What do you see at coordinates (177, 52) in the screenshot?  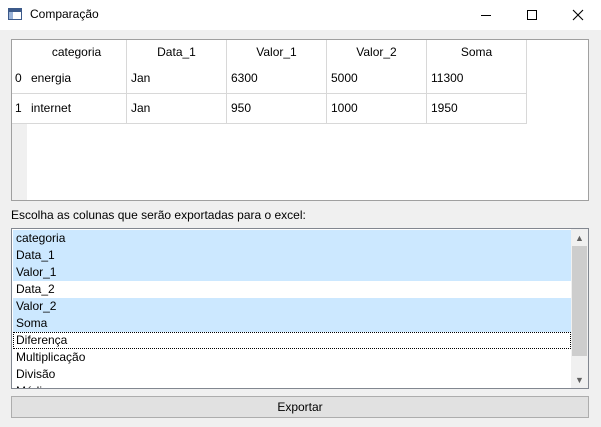 I see `column-header: Data_1` at bounding box center [177, 52].